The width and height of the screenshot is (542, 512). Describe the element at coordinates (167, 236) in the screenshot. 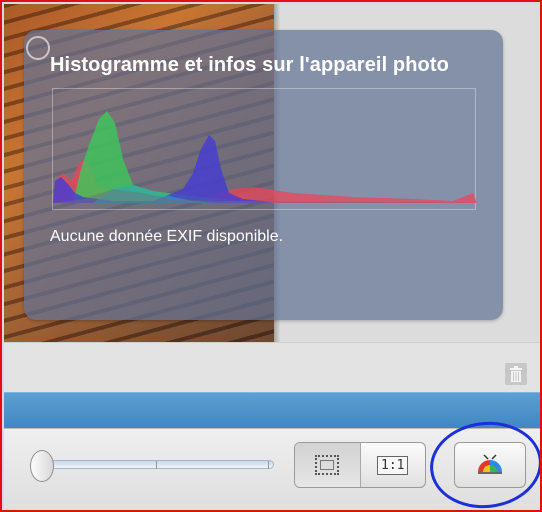

I see `exif-message: Aucune donnée EXIF disponible.` at that location.